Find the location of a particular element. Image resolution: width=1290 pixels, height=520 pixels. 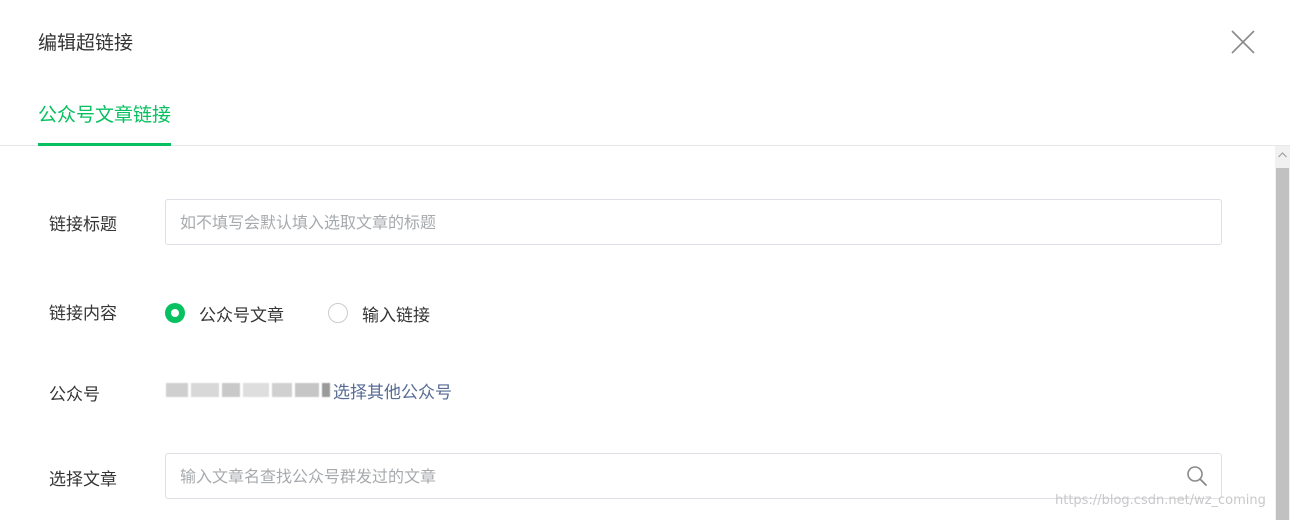

dialog-title: 编辑超链接 is located at coordinates (86, 43).